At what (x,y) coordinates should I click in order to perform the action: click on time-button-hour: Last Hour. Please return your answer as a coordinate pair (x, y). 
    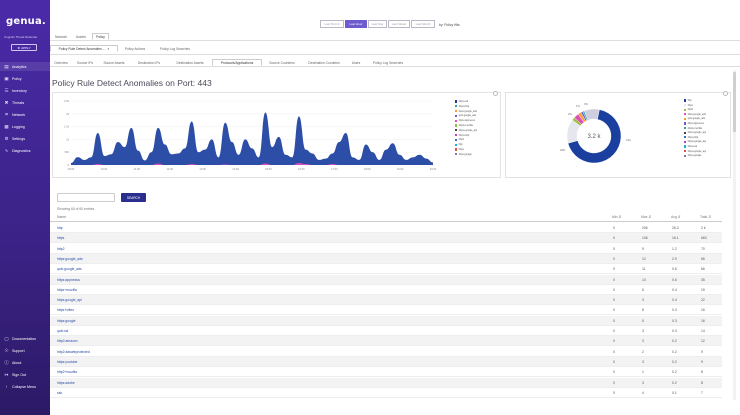
    Looking at the image, I should click on (356, 24).